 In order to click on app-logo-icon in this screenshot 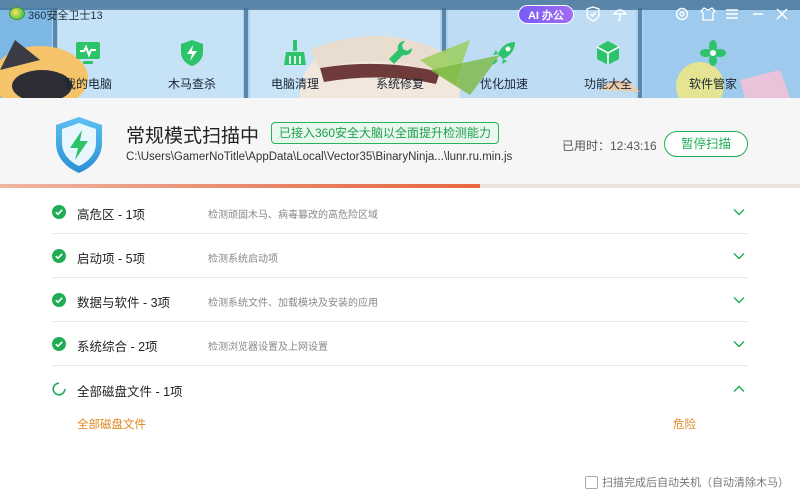, I will do `click(17, 13)`.